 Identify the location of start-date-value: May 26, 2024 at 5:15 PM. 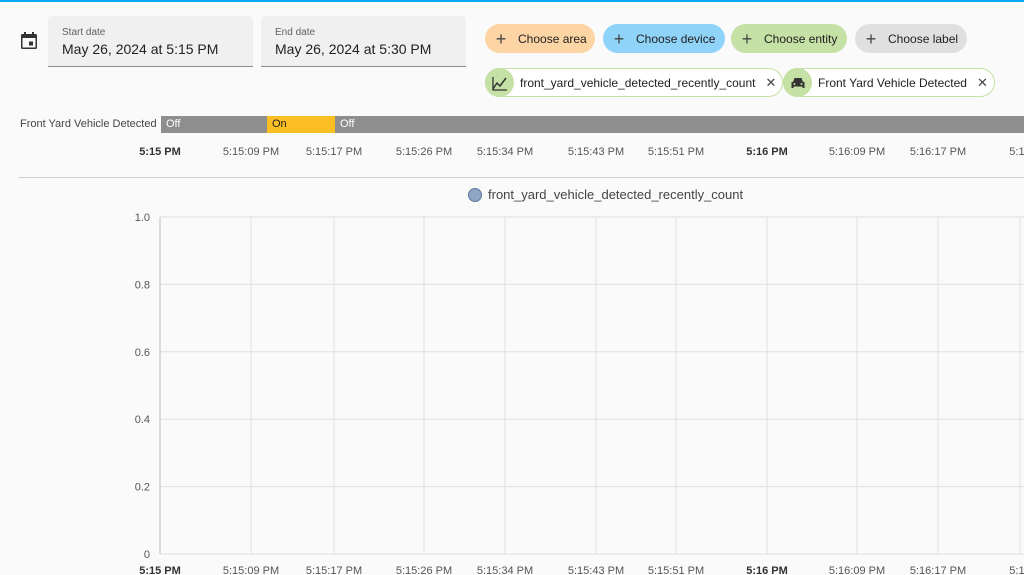
(140, 49).